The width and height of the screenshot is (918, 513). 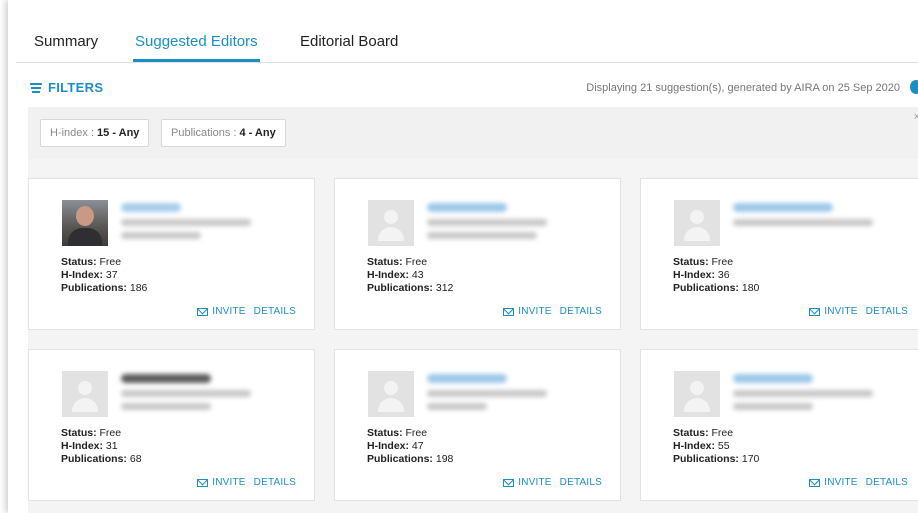 I want to click on tabs-divider, so click(x=467, y=62).